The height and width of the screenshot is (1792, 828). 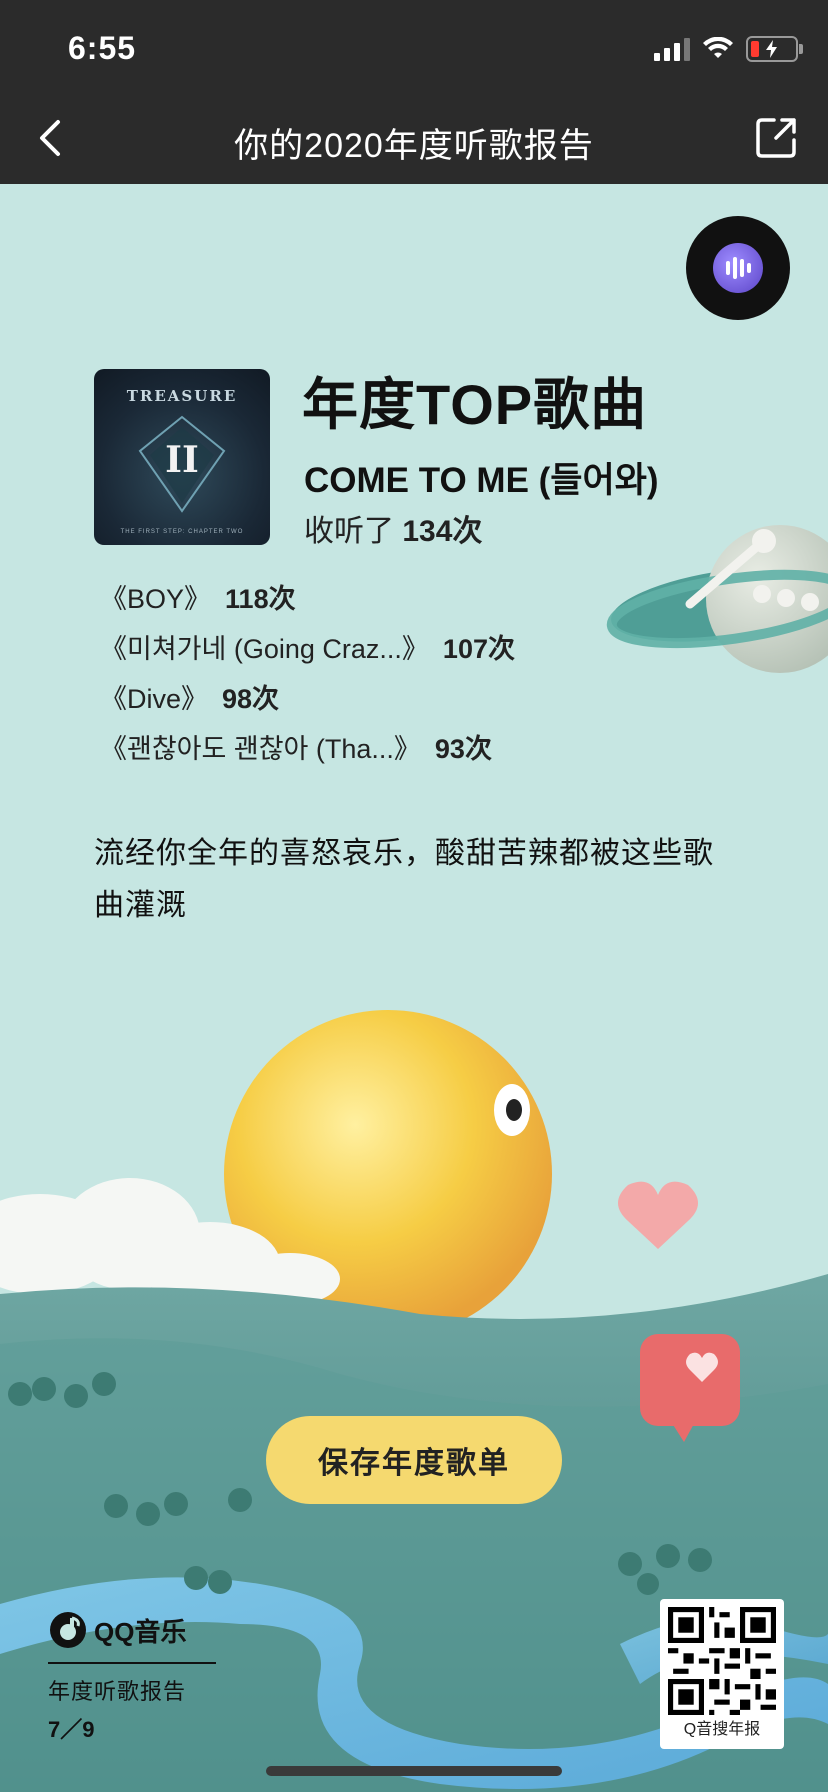 What do you see at coordinates (71, 1729) in the screenshot?
I see `page-indicator: 7／9` at bounding box center [71, 1729].